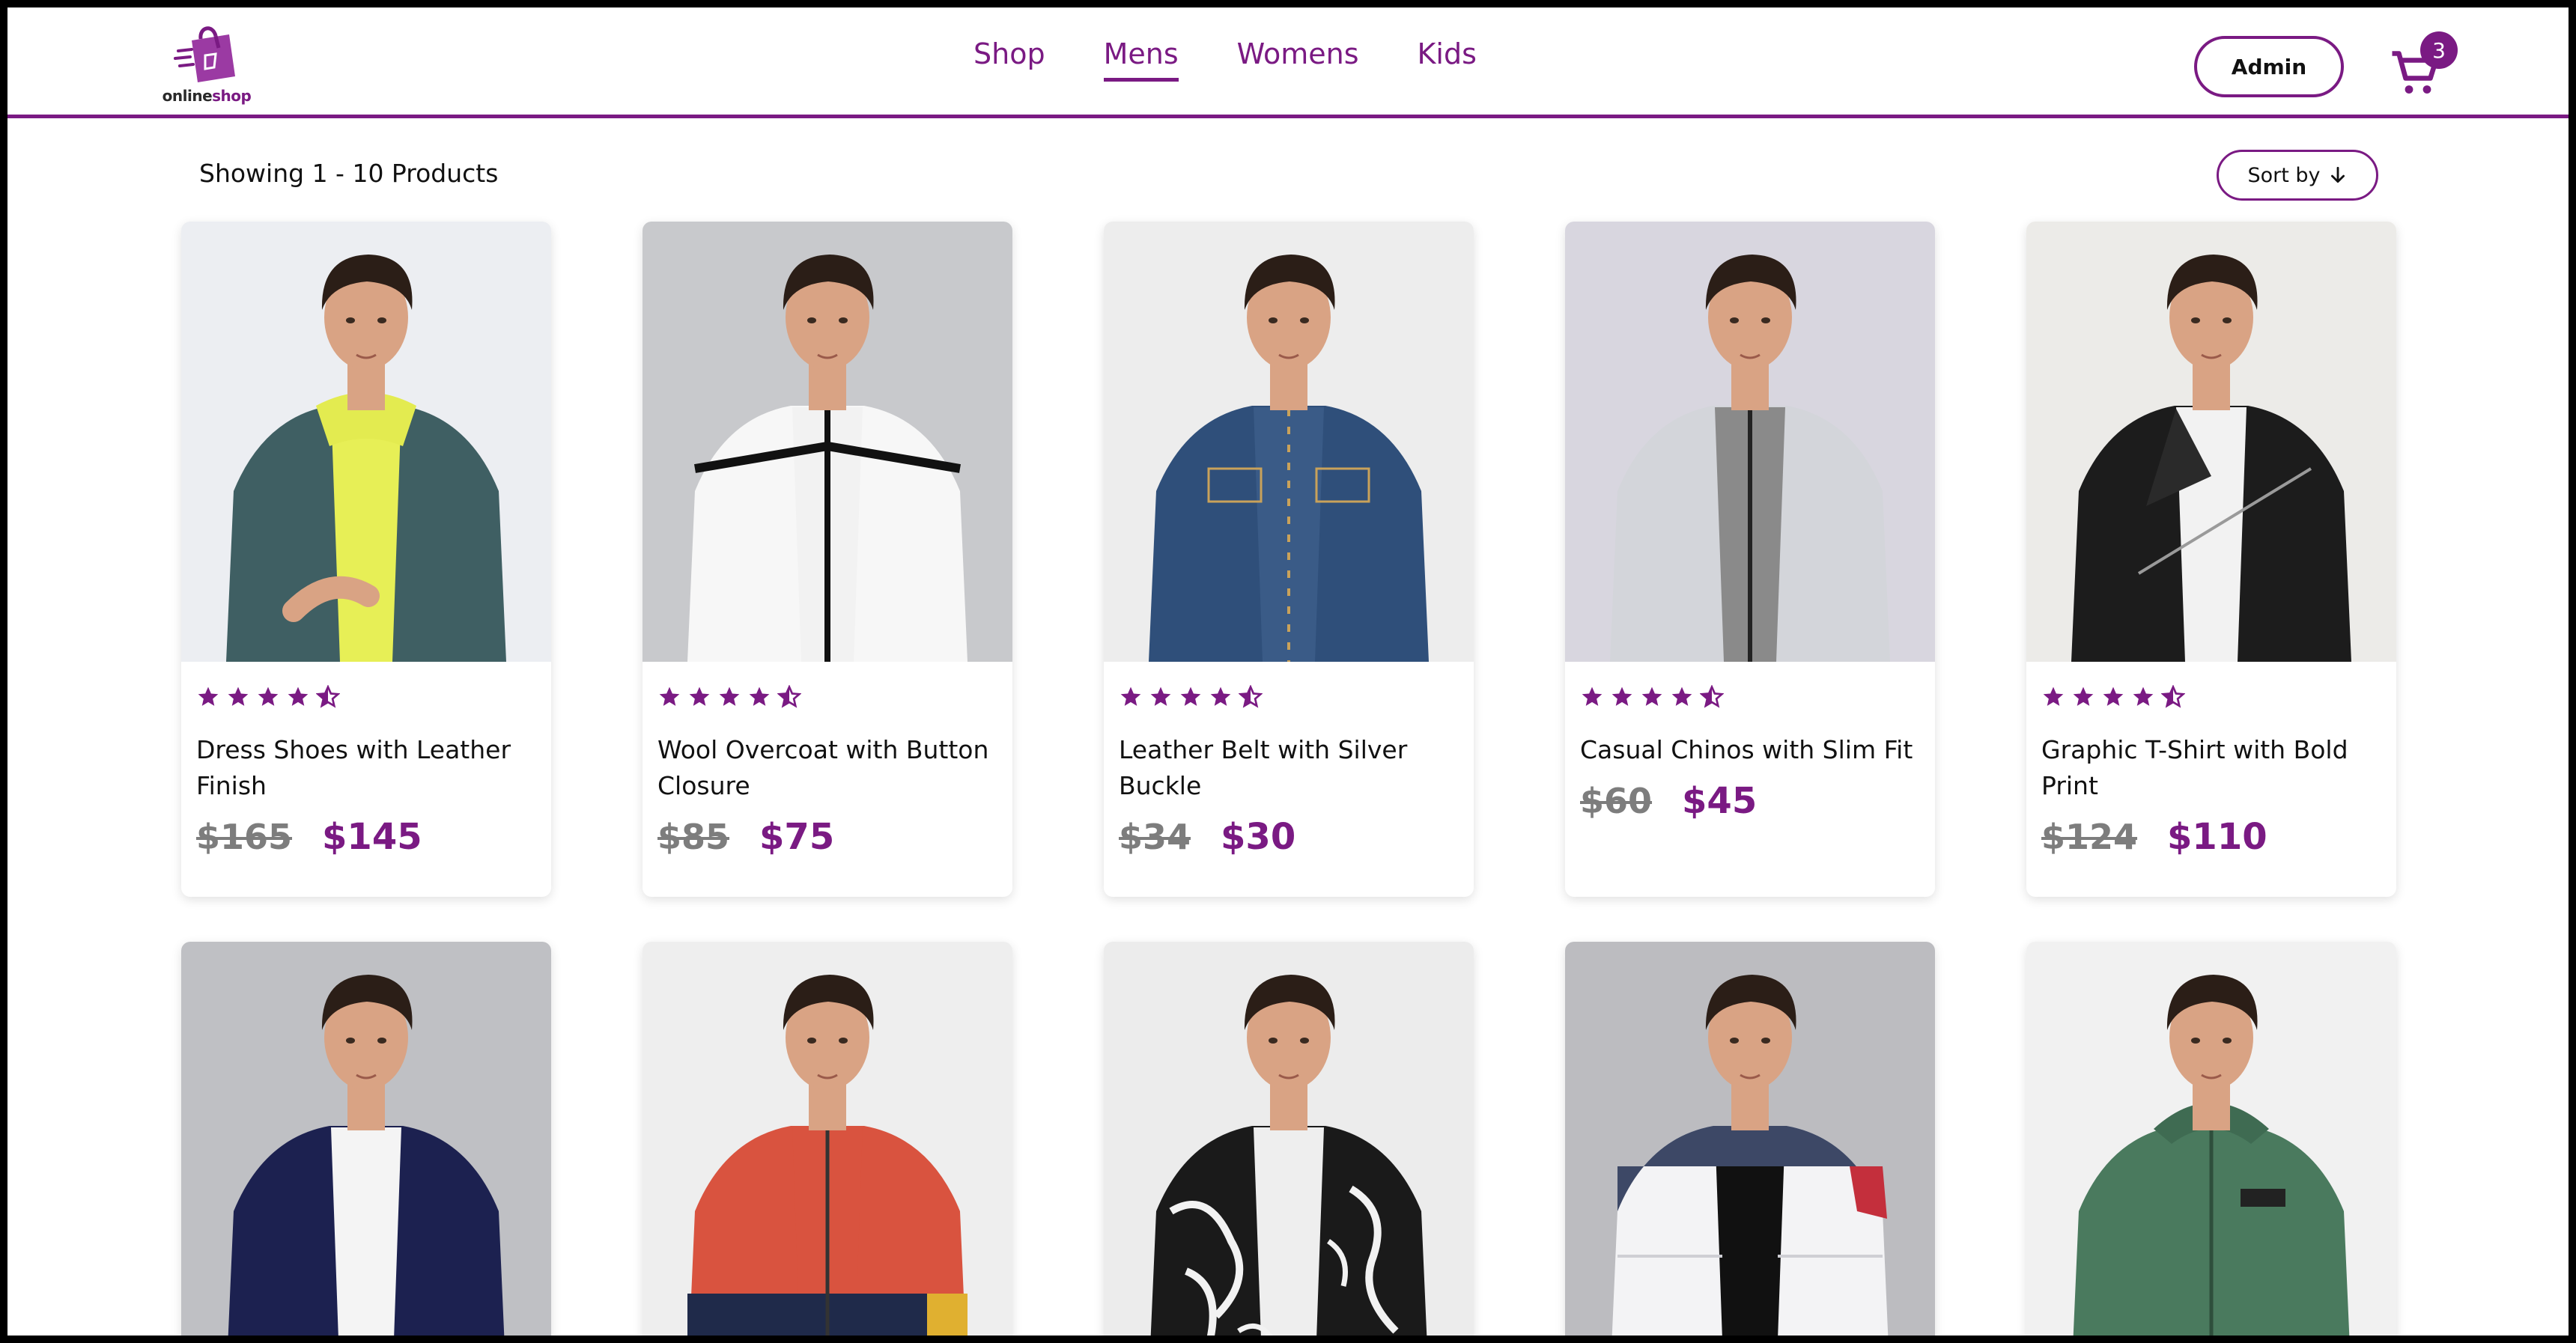 The image size is (2576, 1343). Describe the element at coordinates (1155, 837) in the screenshot. I see `original-price: $34` at that location.